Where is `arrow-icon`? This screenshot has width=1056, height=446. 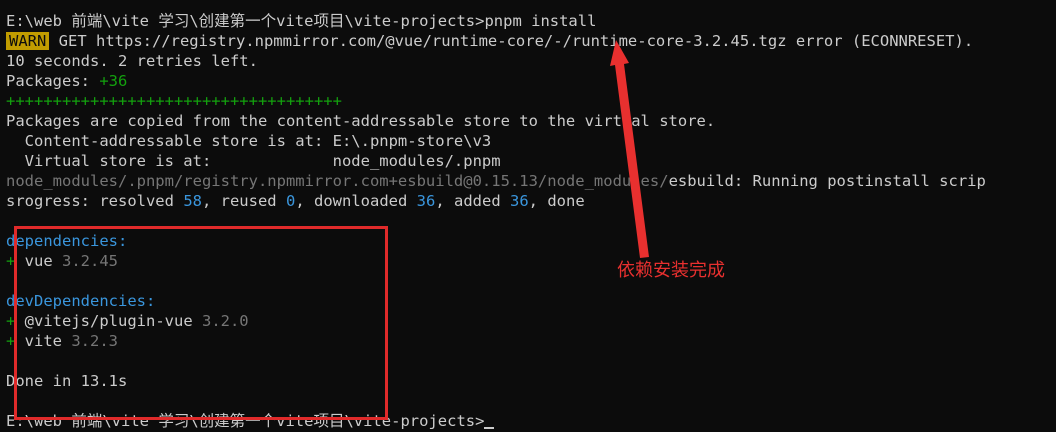 arrow-icon is located at coordinates (629, 149).